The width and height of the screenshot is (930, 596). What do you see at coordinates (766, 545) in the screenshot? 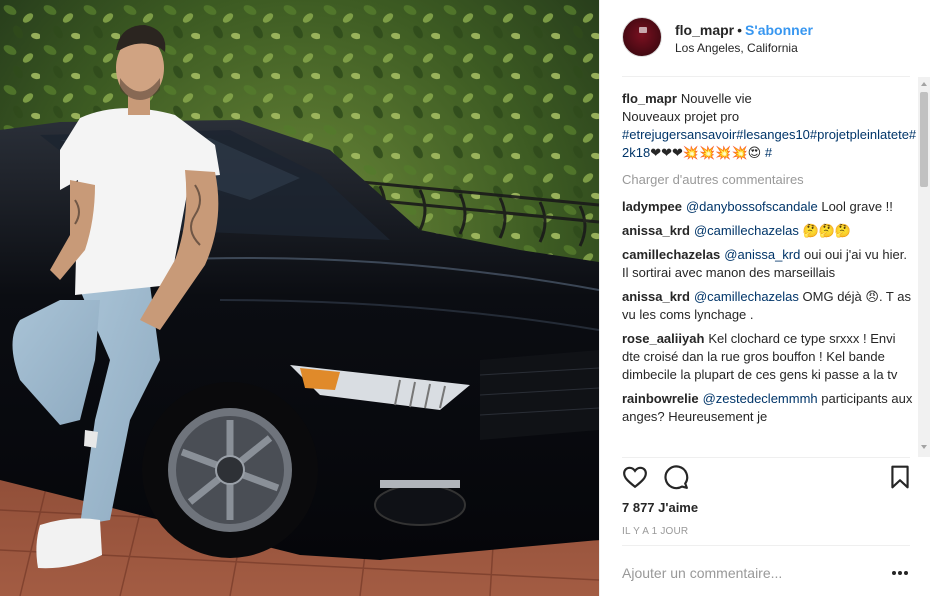
I see `comment-divider` at bounding box center [766, 545].